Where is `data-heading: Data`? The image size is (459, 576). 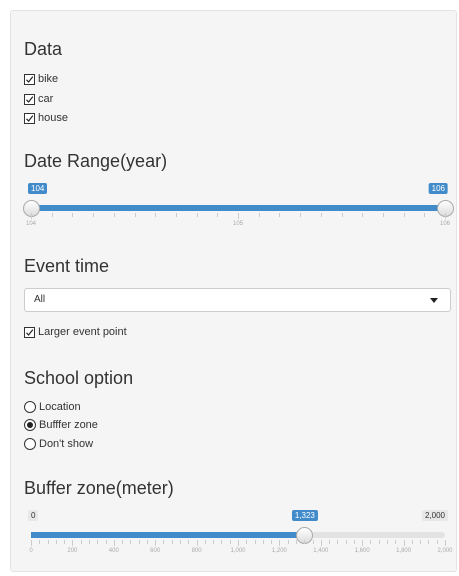 data-heading: Data is located at coordinates (43, 49).